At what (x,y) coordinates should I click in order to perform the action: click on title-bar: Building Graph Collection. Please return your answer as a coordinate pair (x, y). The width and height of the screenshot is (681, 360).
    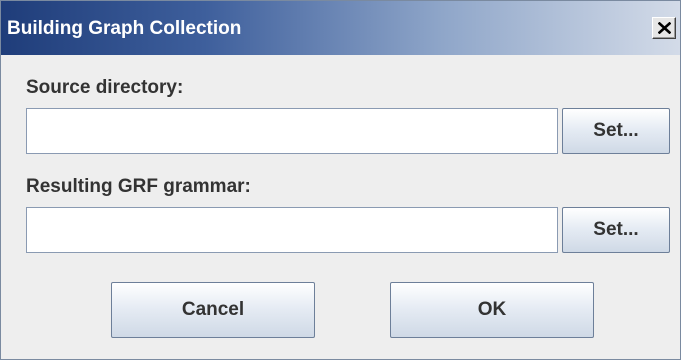
    Looking at the image, I should click on (340, 28).